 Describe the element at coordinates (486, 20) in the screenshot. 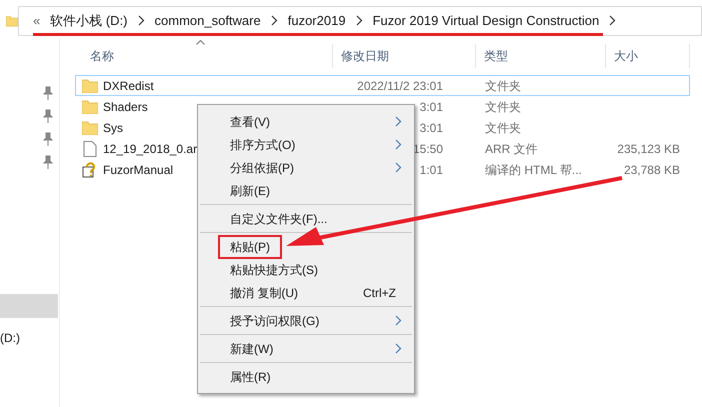

I see `breadcrumb: Fuzor 2019 Virtual Design Construction` at that location.